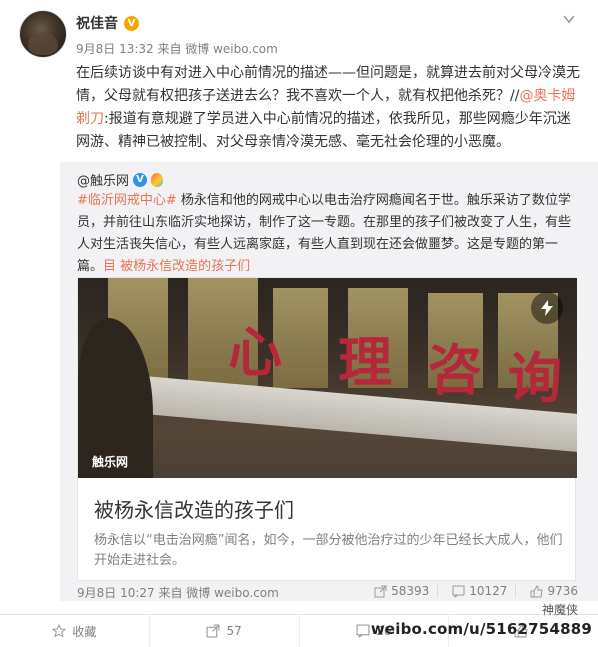  Describe the element at coordinates (59, 631) in the screenshot. I see `star-icon` at that location.